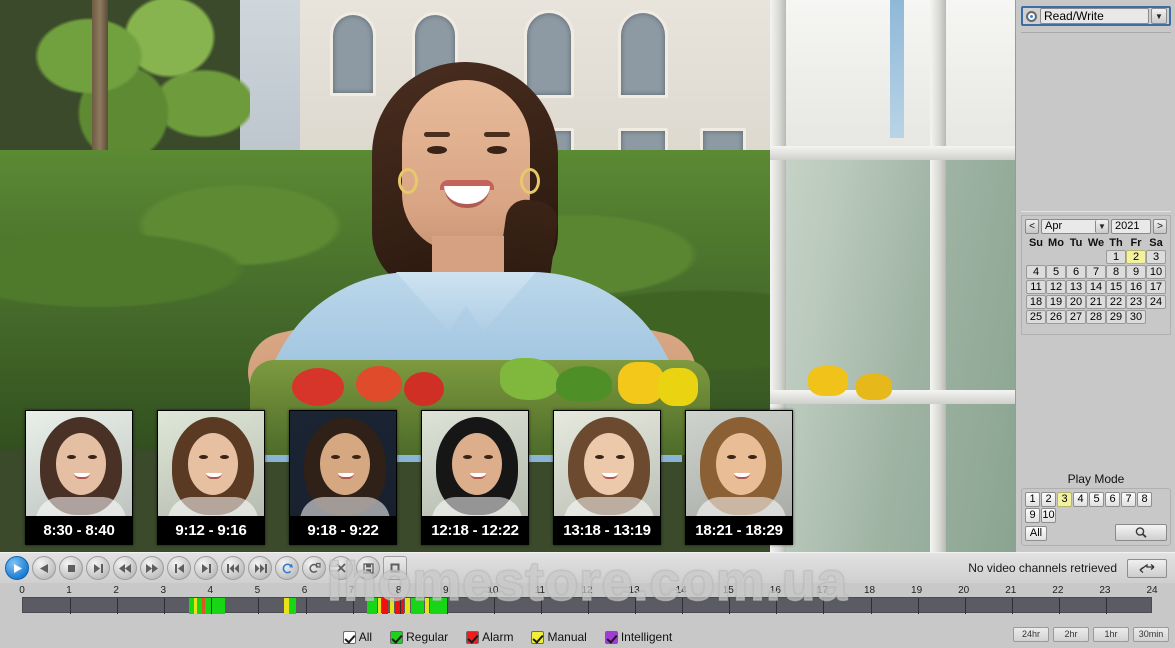 Image resolution: width=1175 pixels, height=648 pixels. What do you see at coordinates (1116, 257) in the screenshot?
I see `calendar-day-cell: 1` at bounding box center [1116, 257].